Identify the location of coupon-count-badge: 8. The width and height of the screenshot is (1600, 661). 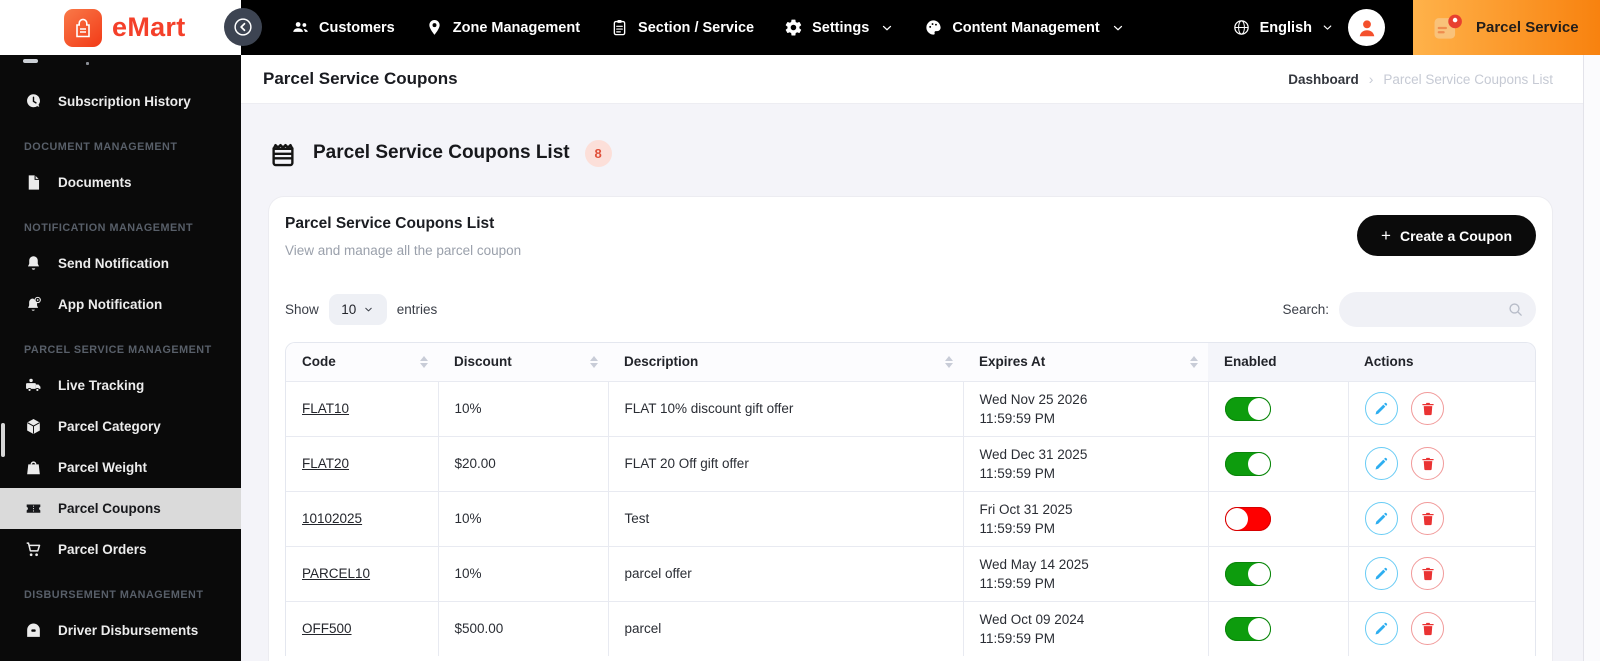
(598, 153).